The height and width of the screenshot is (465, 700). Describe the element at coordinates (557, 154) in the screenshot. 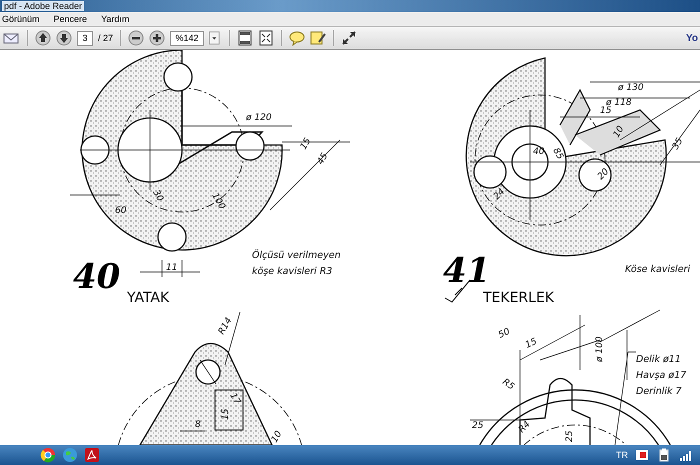

I see `dimension-label: 85` at that location.